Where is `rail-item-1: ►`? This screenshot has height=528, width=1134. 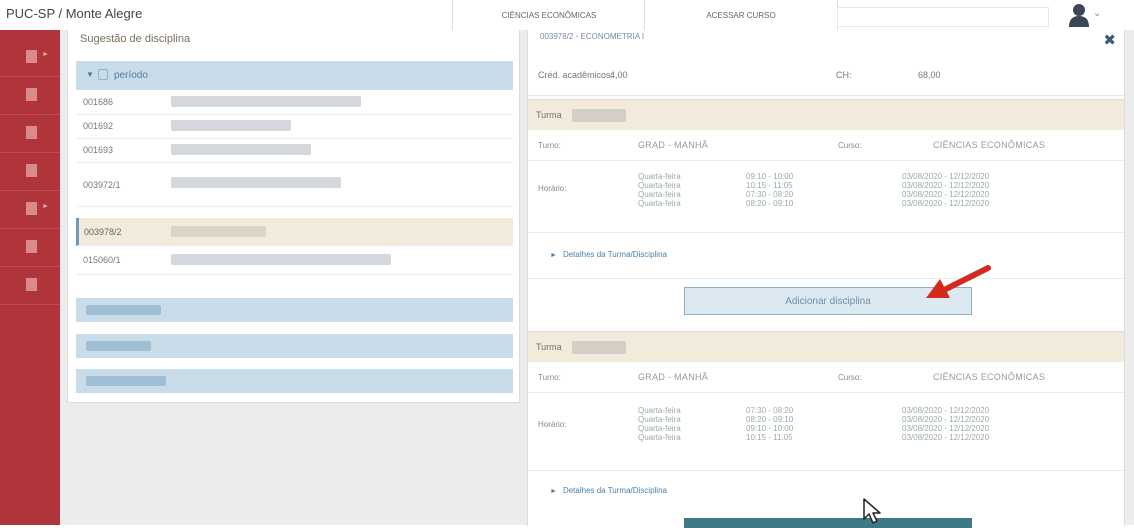
rail-item-1: ► is located at coordinates (30, 57).